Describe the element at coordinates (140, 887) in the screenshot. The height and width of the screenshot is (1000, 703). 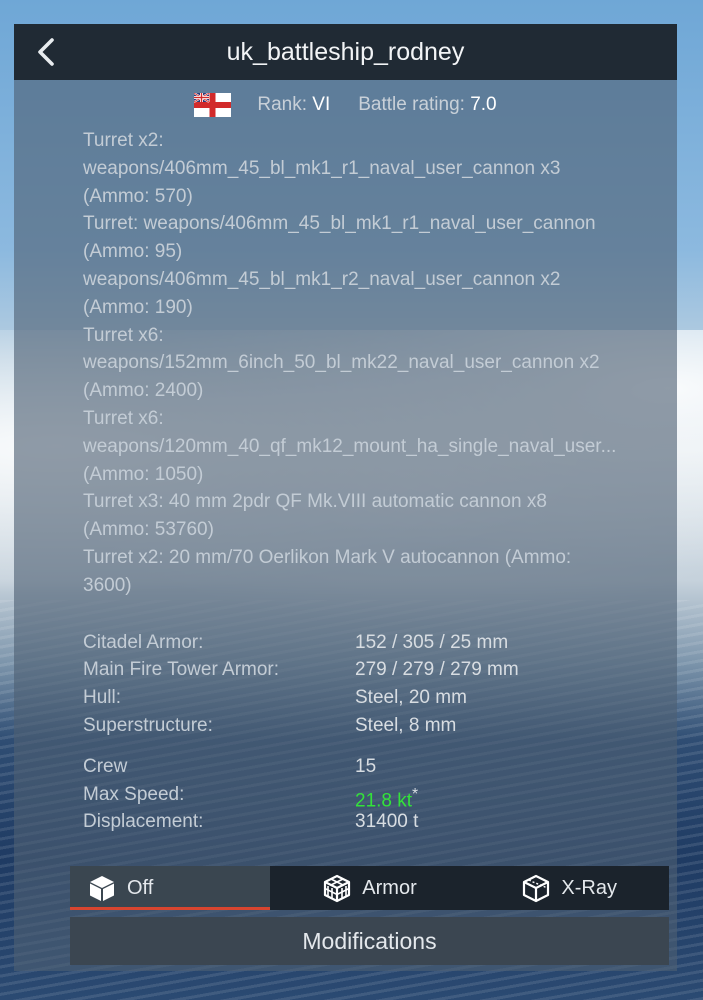
I see `tab-off-label: Off` at that location.